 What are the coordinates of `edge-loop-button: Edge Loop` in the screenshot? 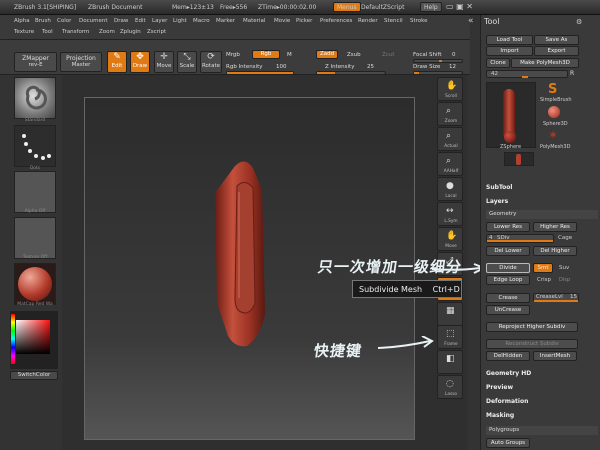 It's located at (508, 280).